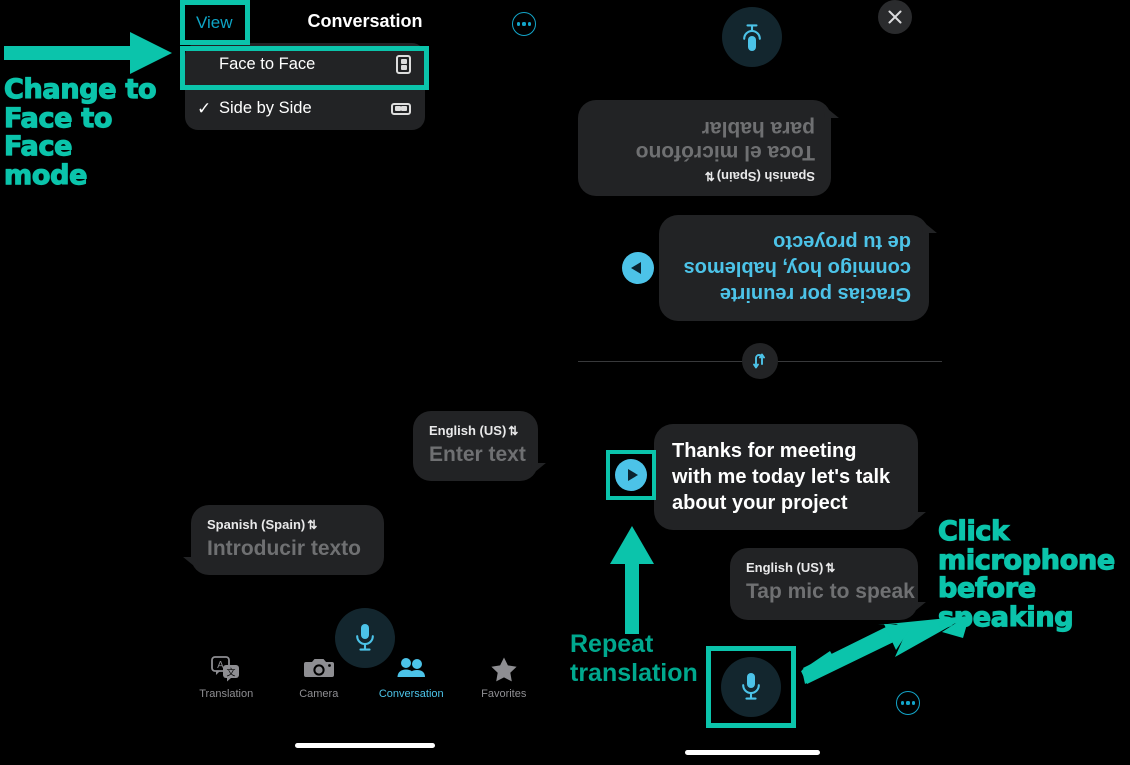 This screenshot has width=1130, height=765. What do you see at coordinates (231, 673) in the screenshot?
I see `svg-text: 文` at bounding box center [231, 673].